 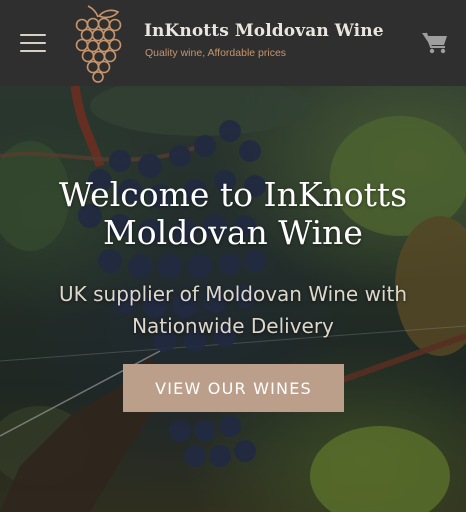 What do you see at coordinates (98, 43) in the screenshot?
I see `grape-cluster-logo` at bounding box center [98, 43].